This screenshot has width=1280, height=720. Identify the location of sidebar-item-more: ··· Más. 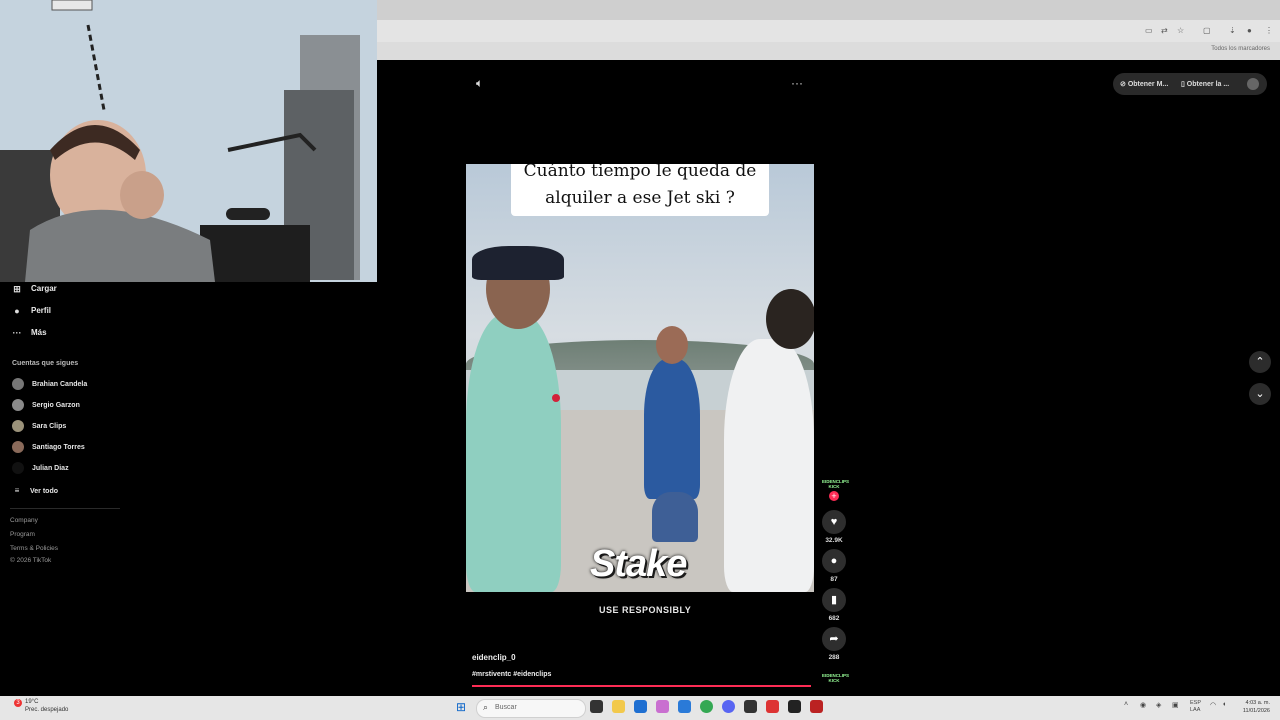
(29, 333).